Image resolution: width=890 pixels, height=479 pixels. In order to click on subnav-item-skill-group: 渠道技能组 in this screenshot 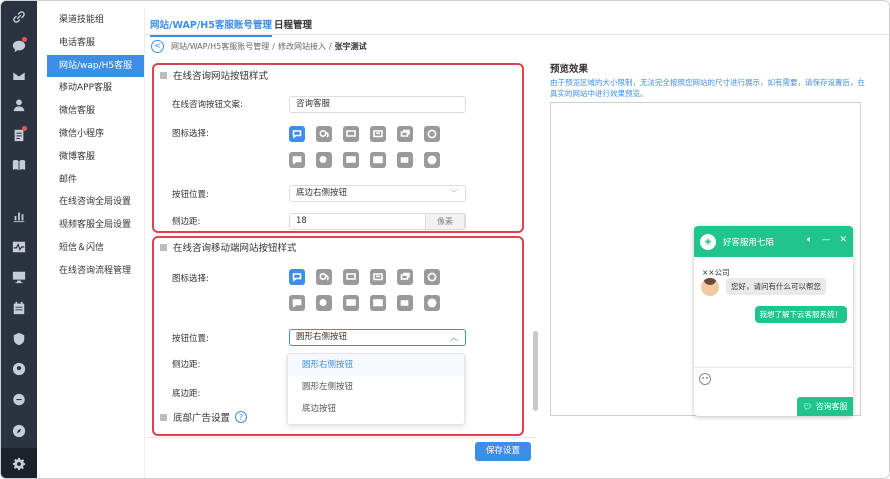, I will do `click(95, 20)`.